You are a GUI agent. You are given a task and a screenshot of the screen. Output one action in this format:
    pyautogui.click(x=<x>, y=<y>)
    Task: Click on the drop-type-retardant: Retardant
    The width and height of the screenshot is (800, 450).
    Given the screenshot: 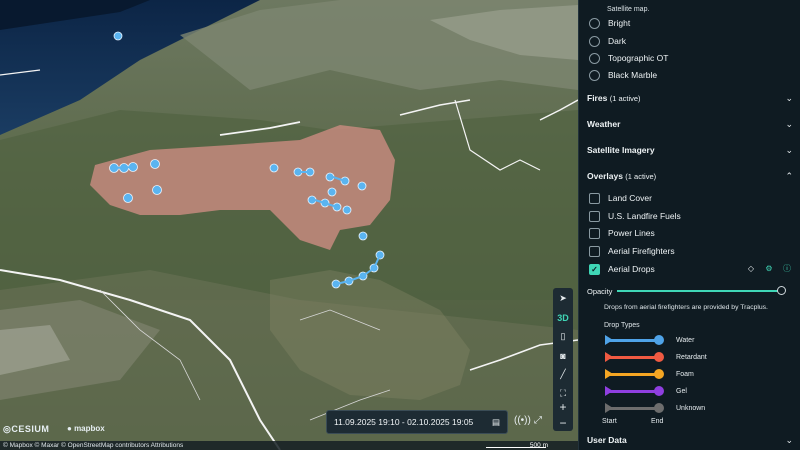 What is the action you would take?
    pyautogui.click(x=656, y=357)
    